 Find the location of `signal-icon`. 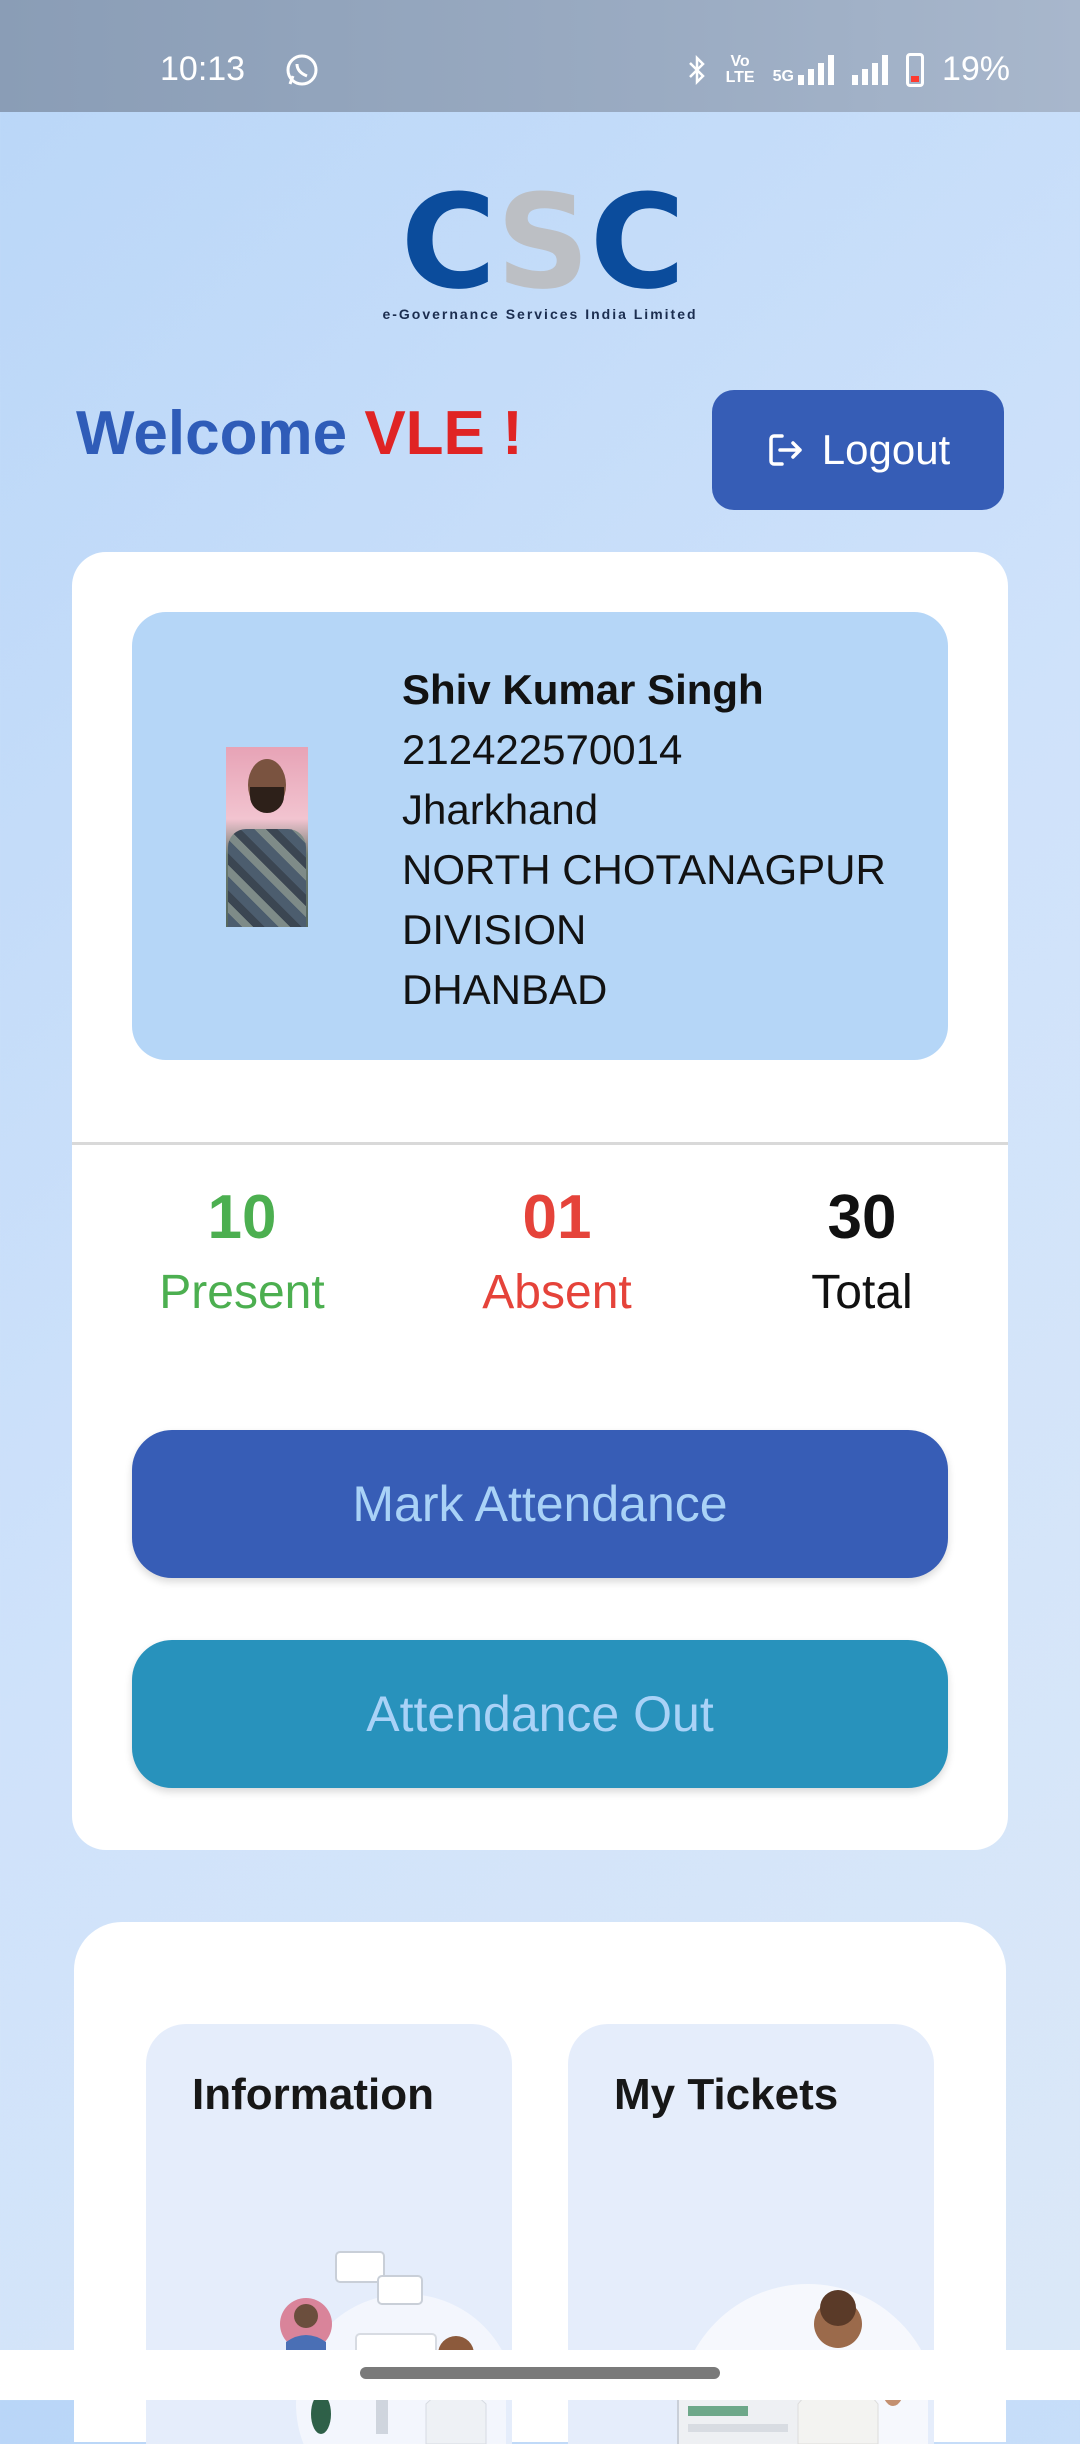

signal-icon is located at coordinates (869, 69).